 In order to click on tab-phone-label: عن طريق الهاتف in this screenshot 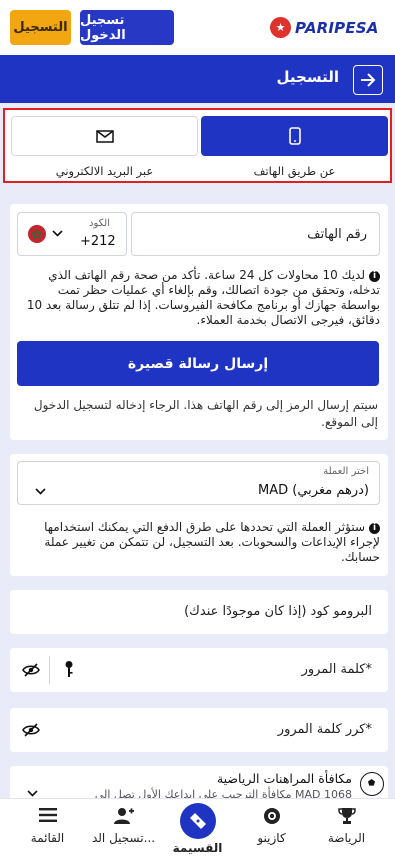, I will do `click(294, 171)`.